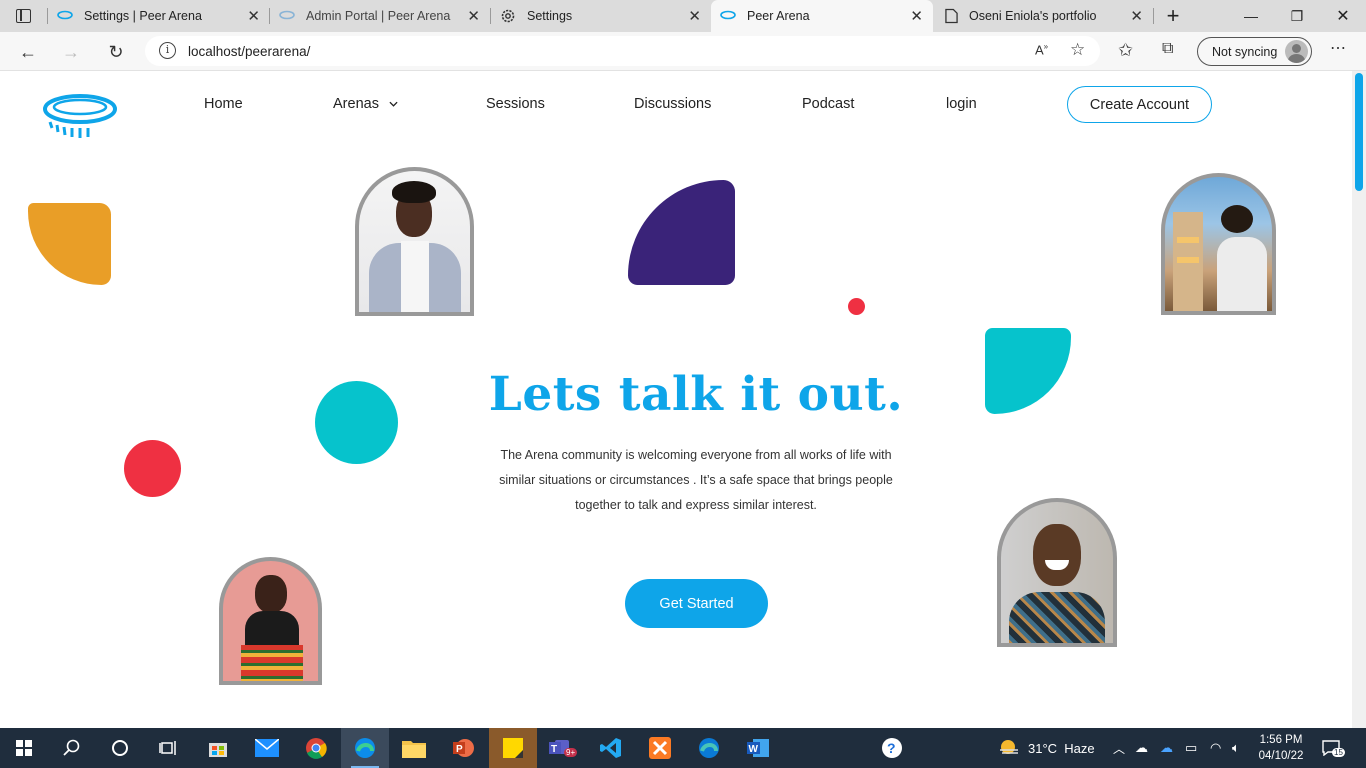 The height and width of the screenshot is (768, 1366). Describe the element at coordinates (1281, 756) in the screenshot. I see `clock-date: 04/10/22` at that location.